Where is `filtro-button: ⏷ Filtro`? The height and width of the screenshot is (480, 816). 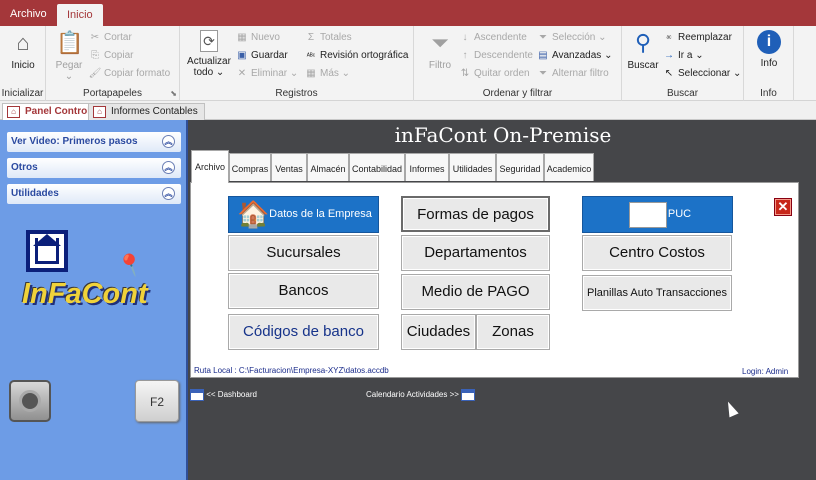 filtro-button: ⏷ Filtro is located at coordinates (440, 50).